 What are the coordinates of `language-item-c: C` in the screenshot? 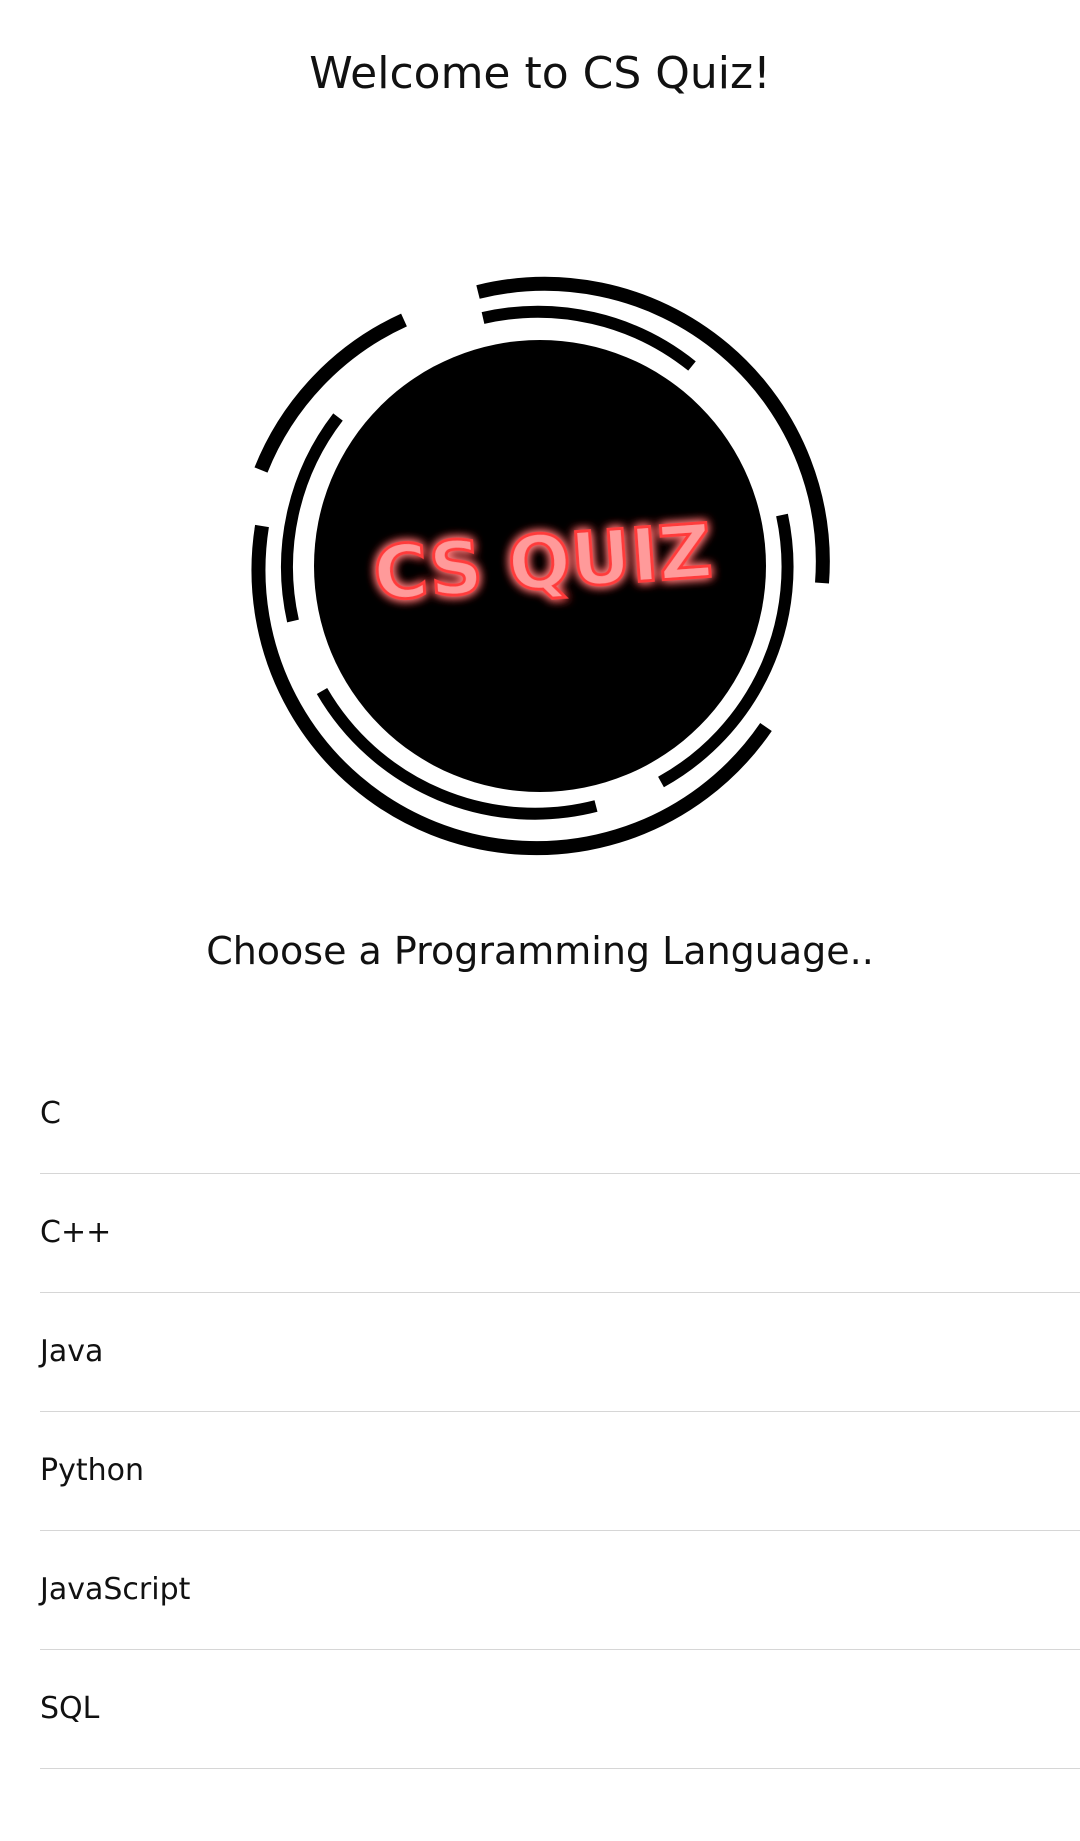 It's located at (560, 1114).